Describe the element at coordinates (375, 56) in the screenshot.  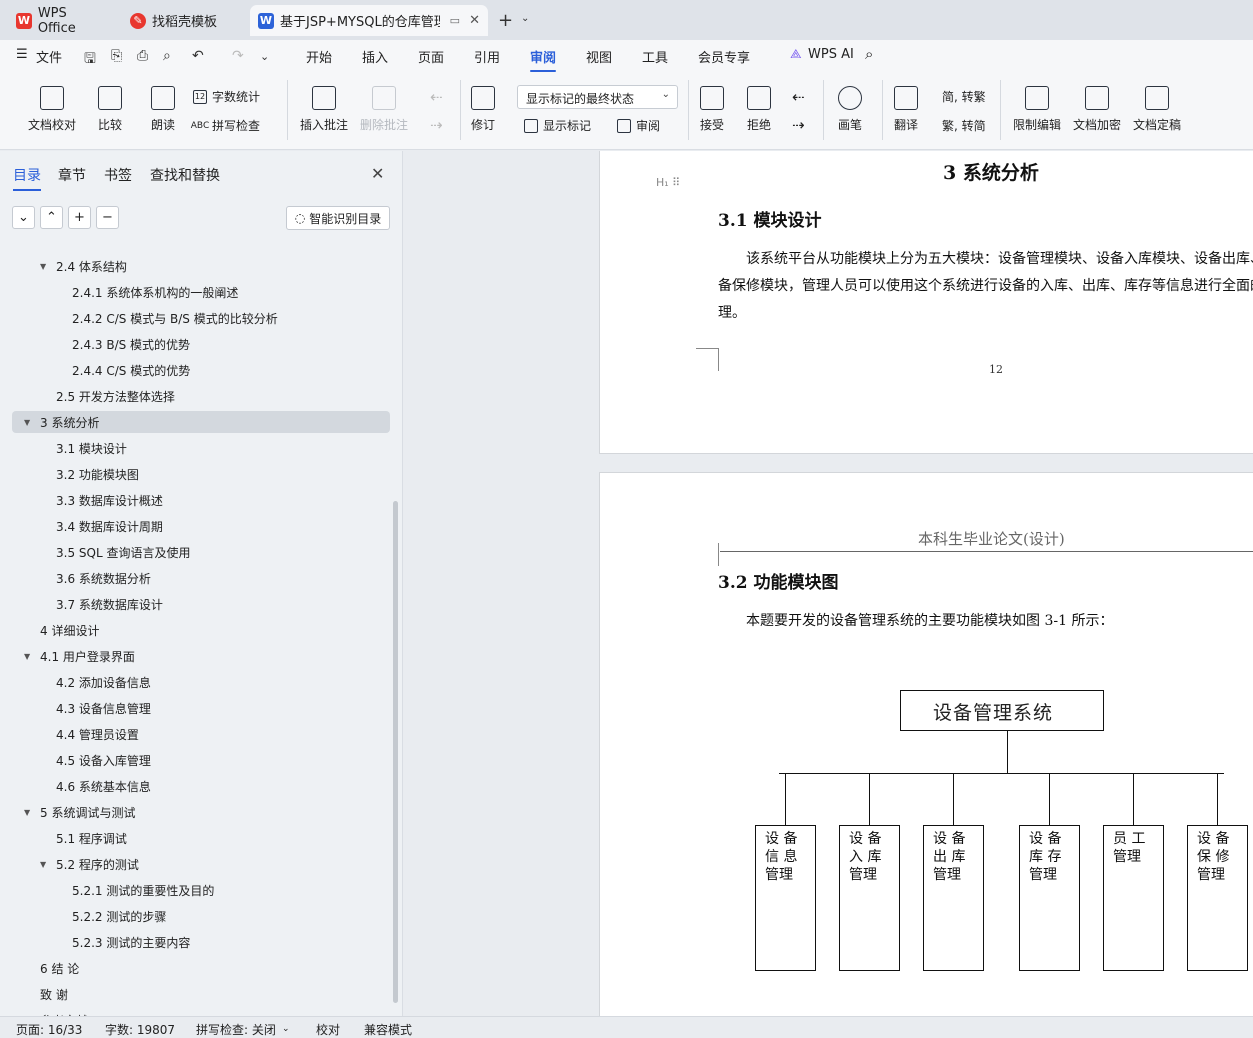
I see `menu-insert: 插入` at that location.